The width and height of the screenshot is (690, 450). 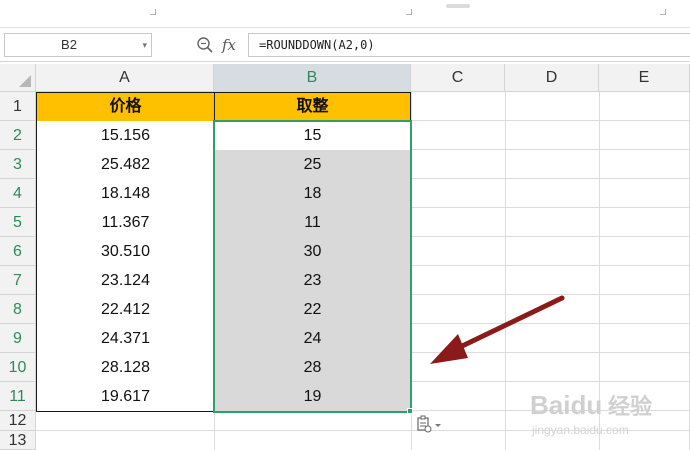 What do you see at coordinates (125, 339) in the screenshot?
I see `price-cell: 24.371` at bounding box center [125, 339].